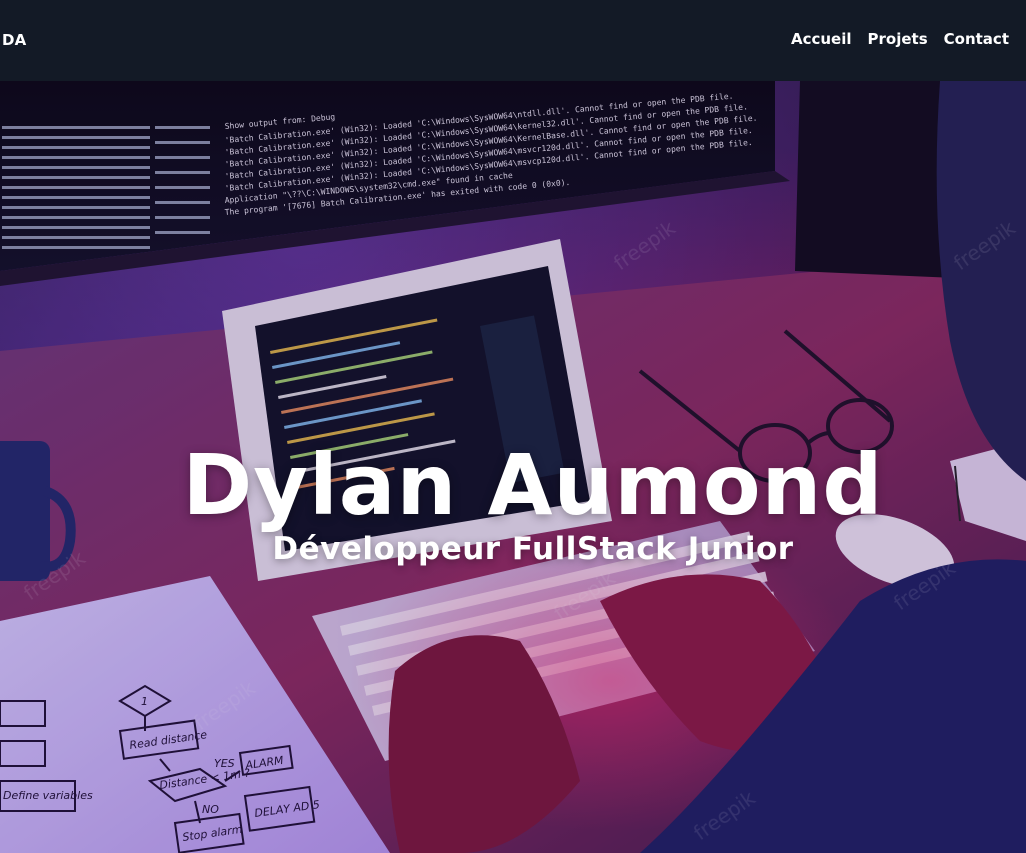  I want to click on nav-link-contact: Contact, so click(976, 39).